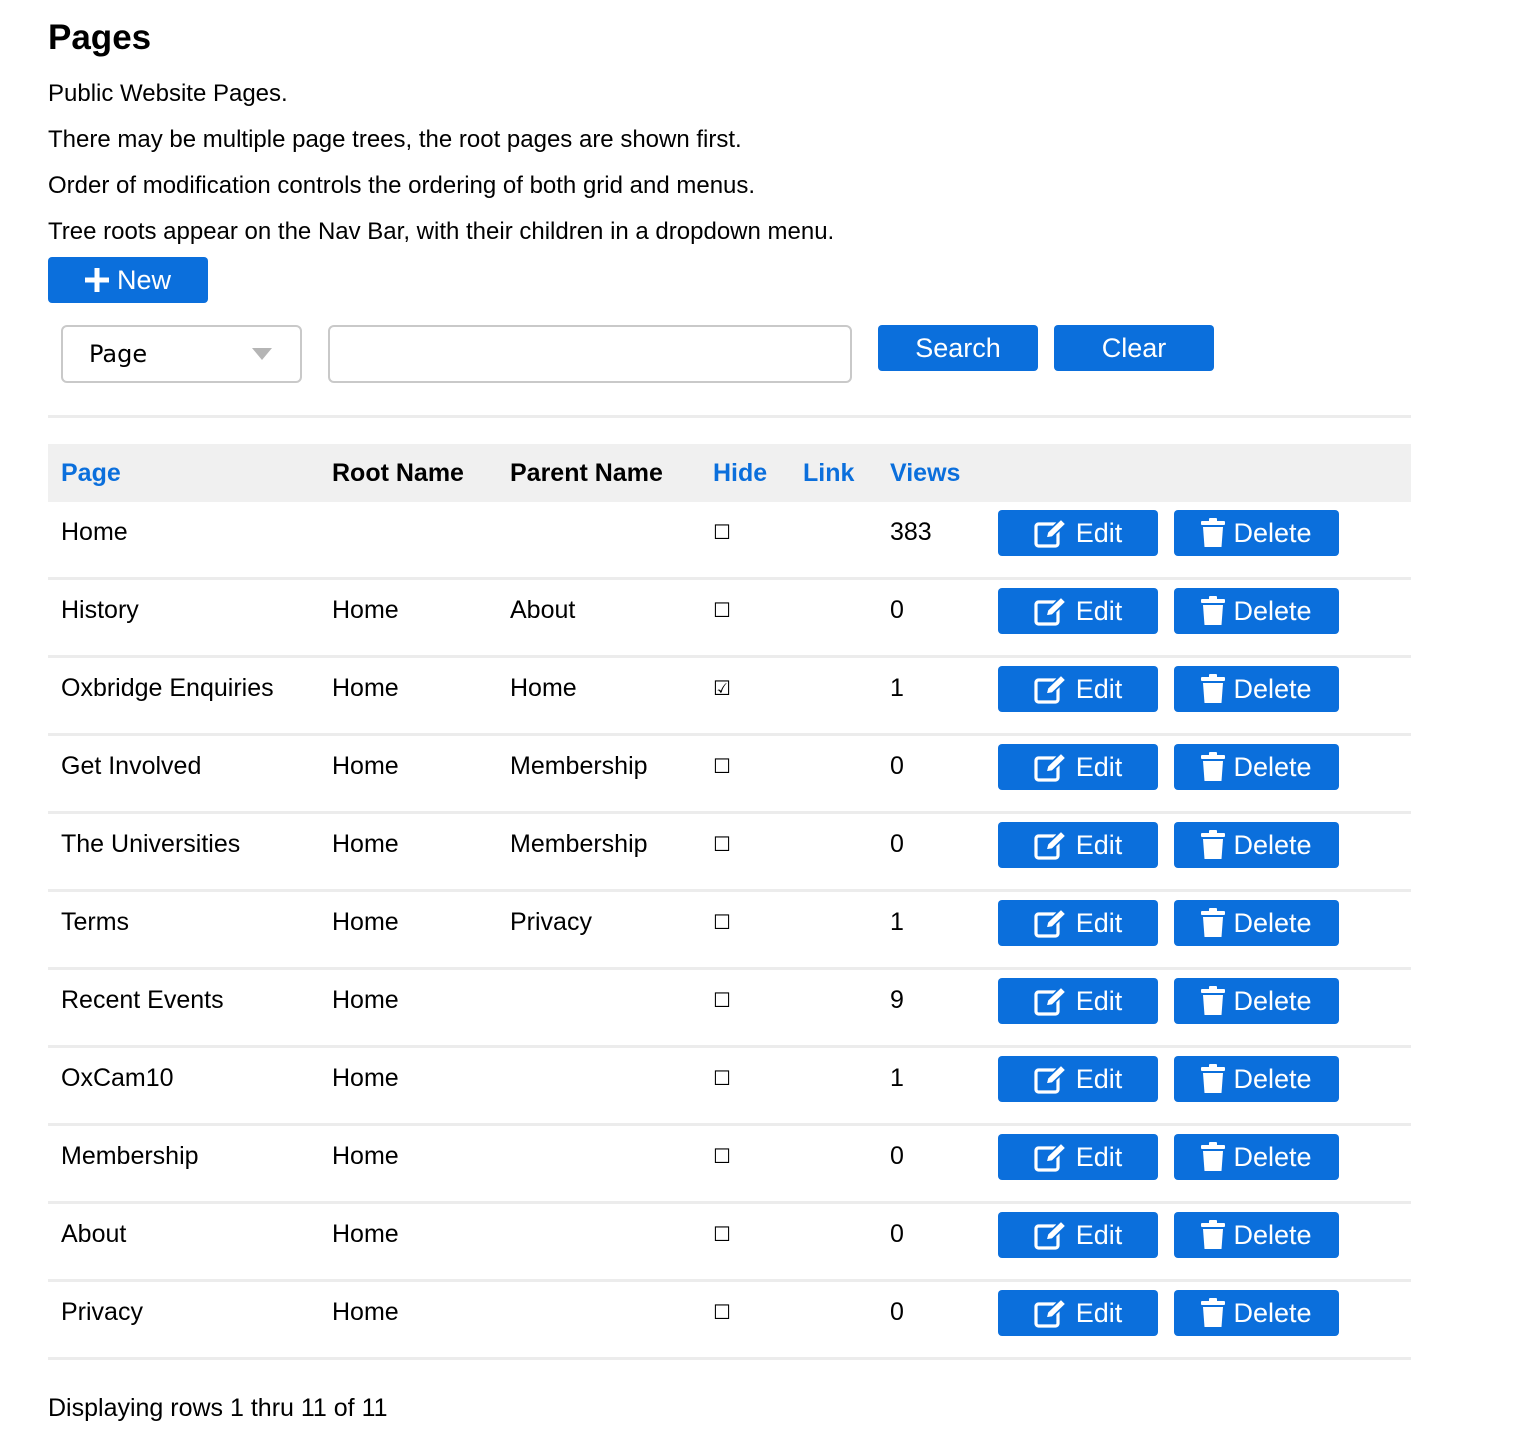  I want to click on cell-page: Oxbridge Enquiries, so click(167, 688).